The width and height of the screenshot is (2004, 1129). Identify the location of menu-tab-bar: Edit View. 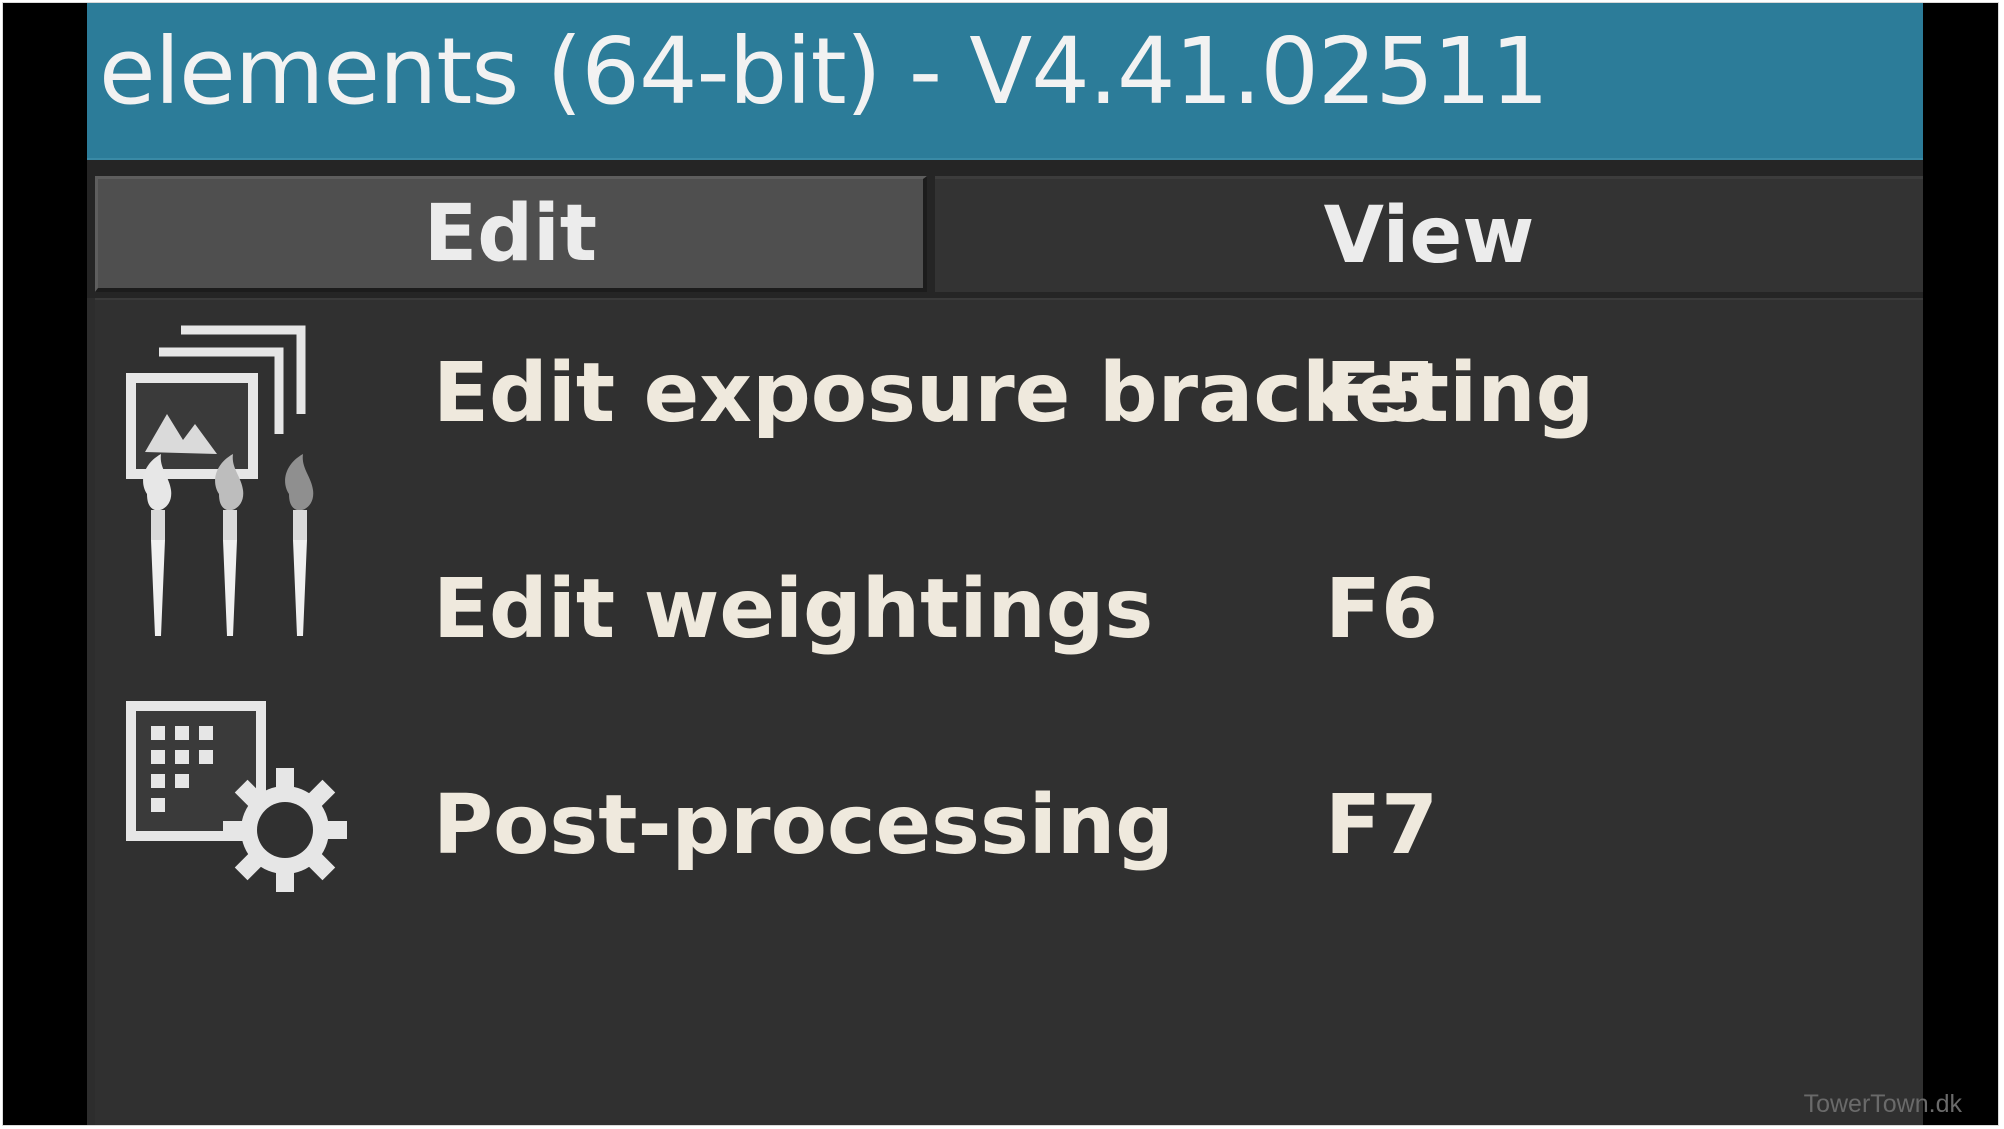
(1005, 229).